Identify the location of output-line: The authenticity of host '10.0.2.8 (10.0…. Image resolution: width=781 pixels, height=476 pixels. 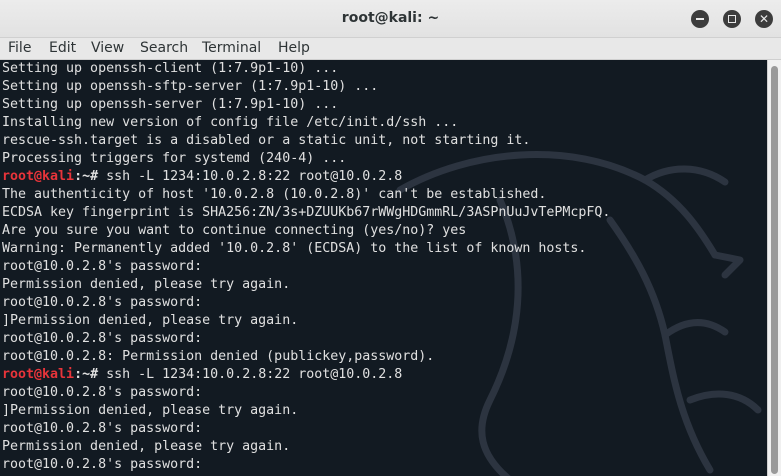
(274, 194).